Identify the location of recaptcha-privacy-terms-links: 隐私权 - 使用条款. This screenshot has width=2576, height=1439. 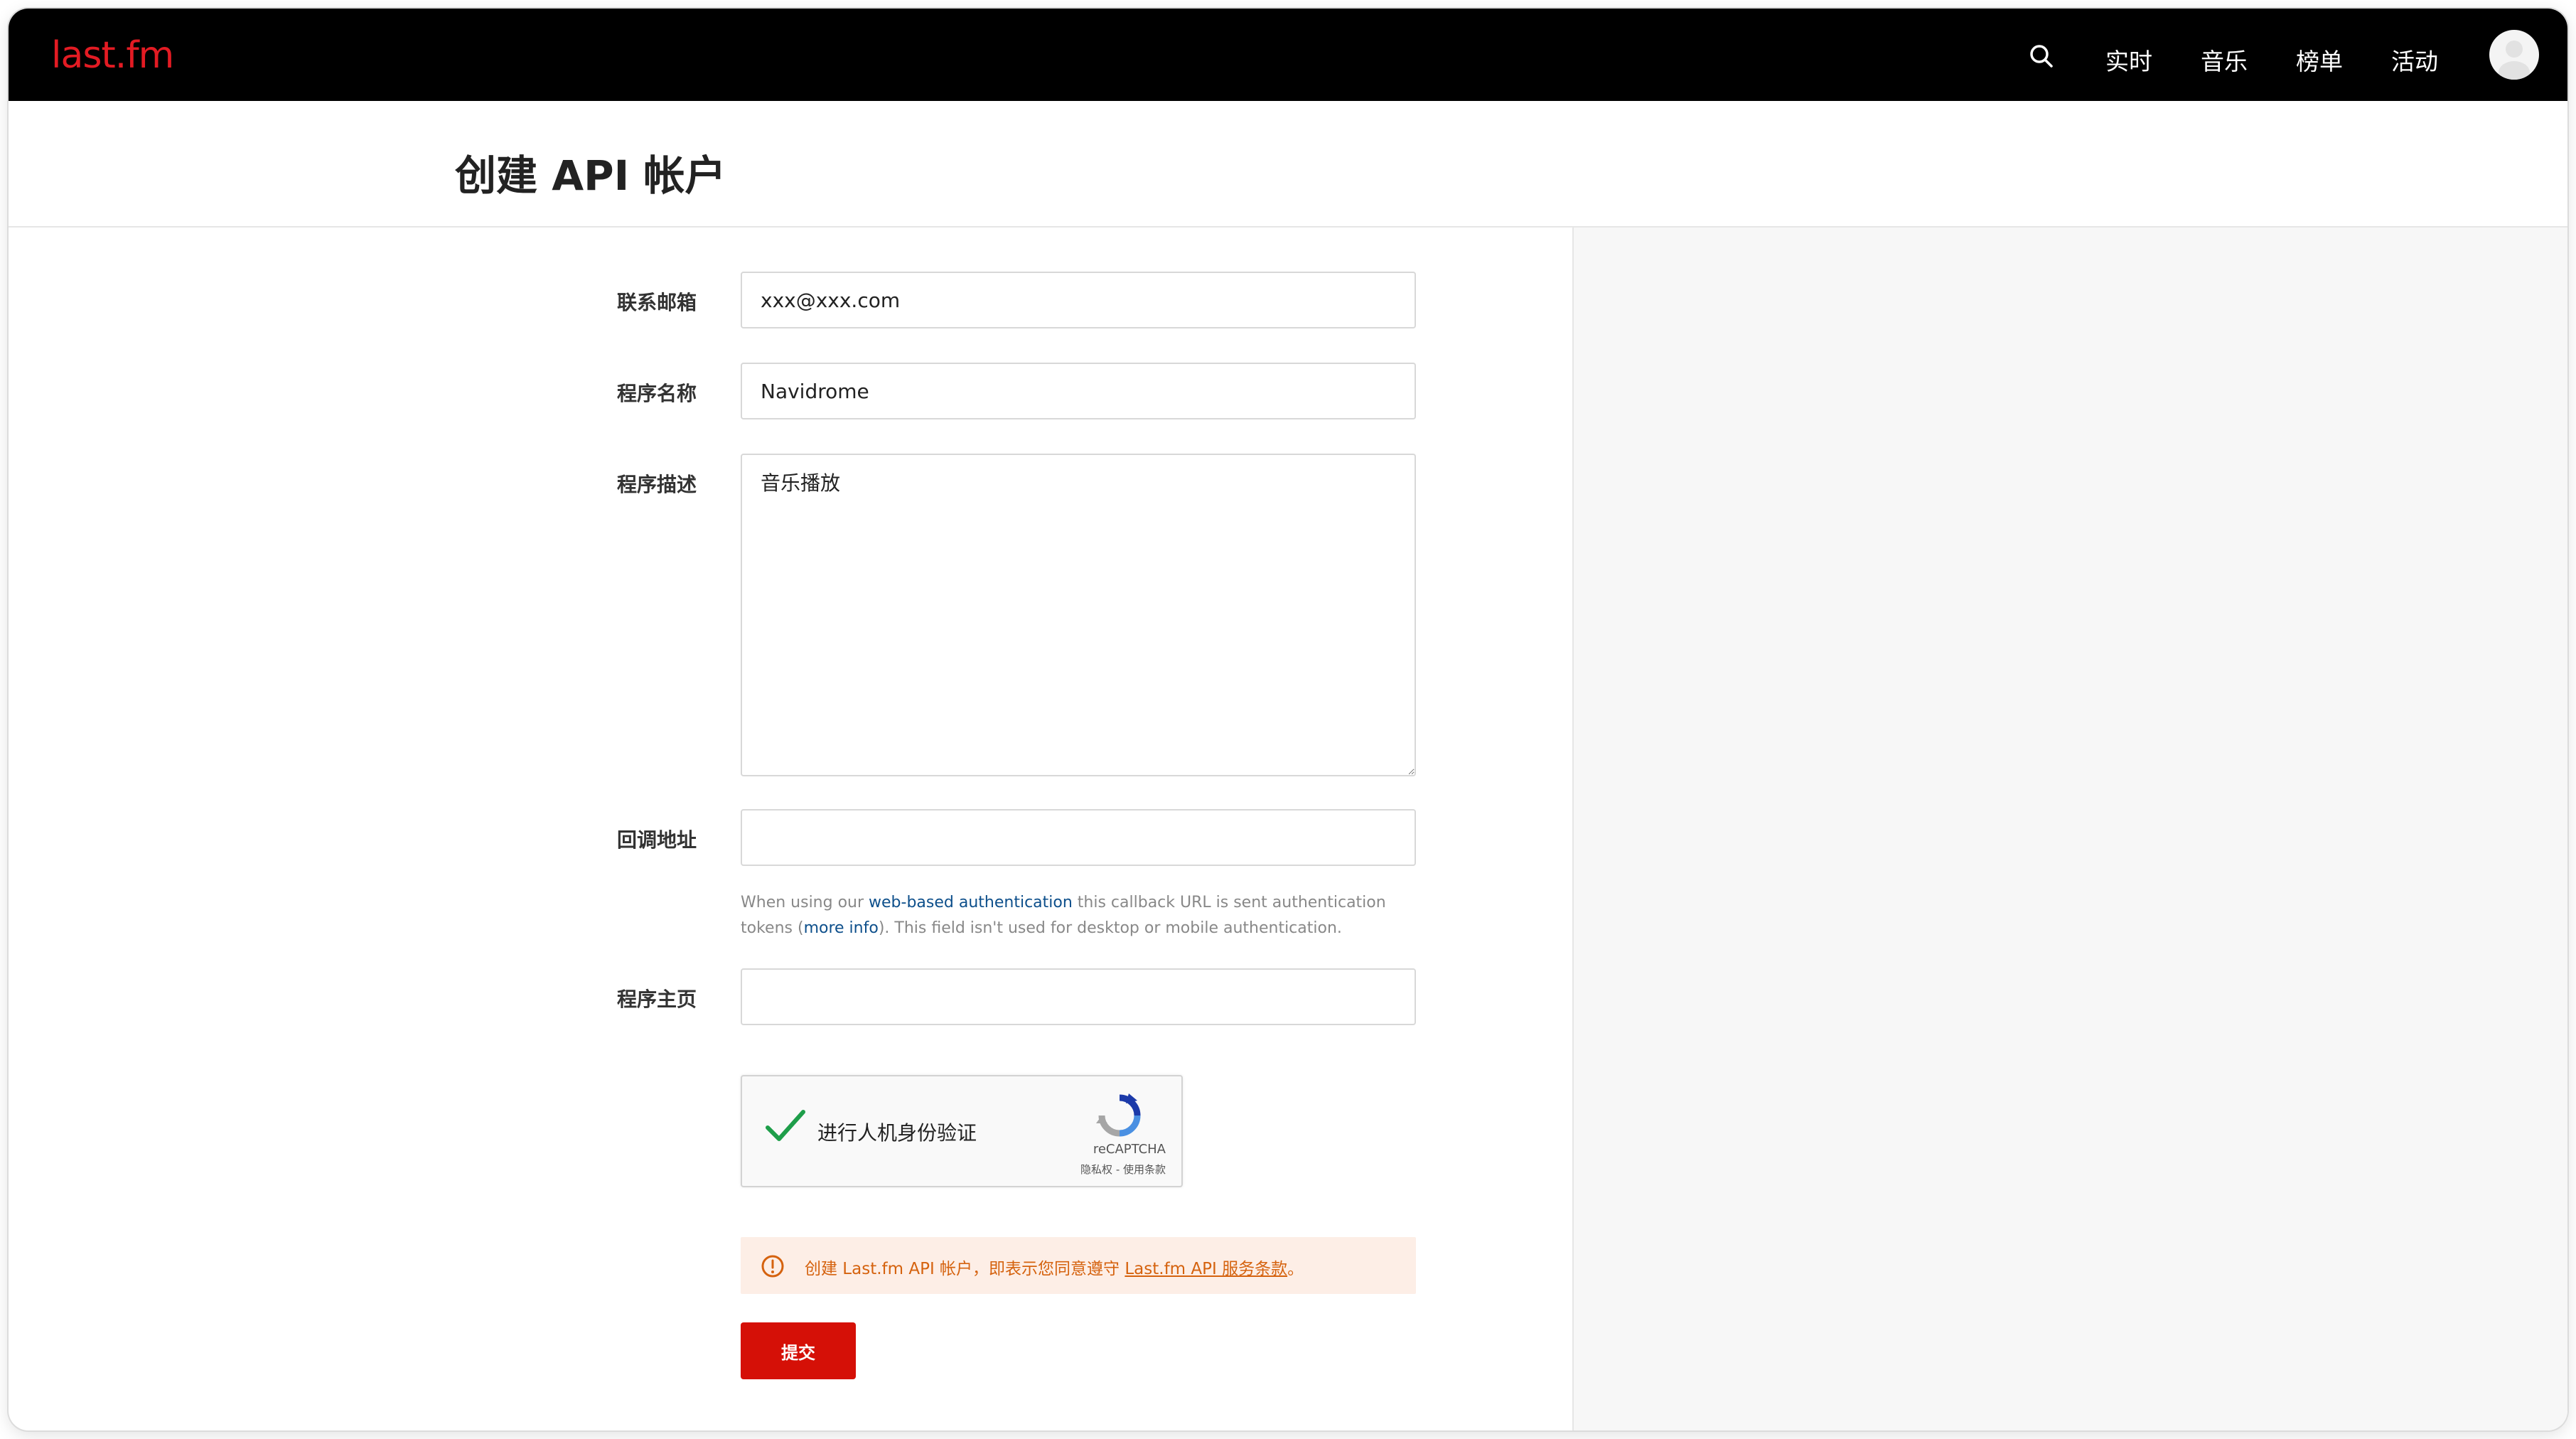
(1123, 1169).